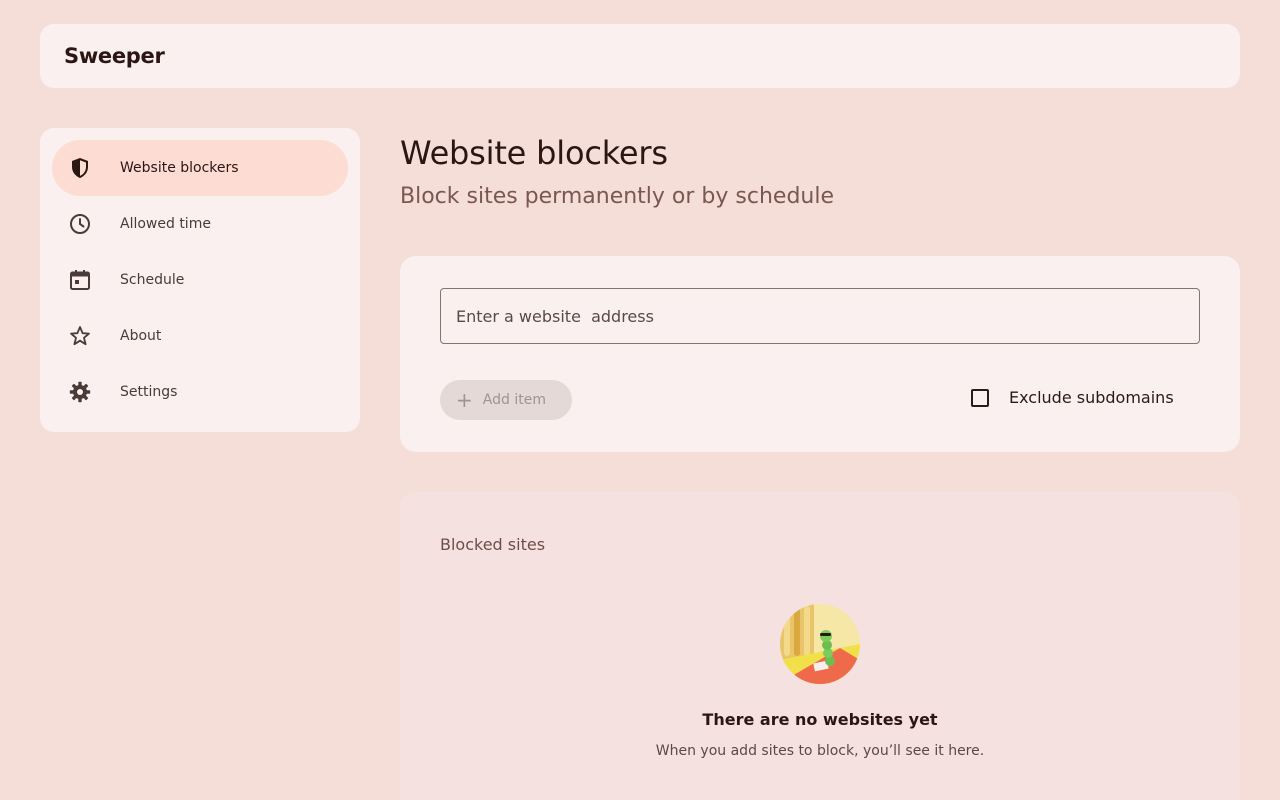 This screenshot has width=1280, height=800. I want to click on exclude-subdomains-checkbox, so click(980, 397).